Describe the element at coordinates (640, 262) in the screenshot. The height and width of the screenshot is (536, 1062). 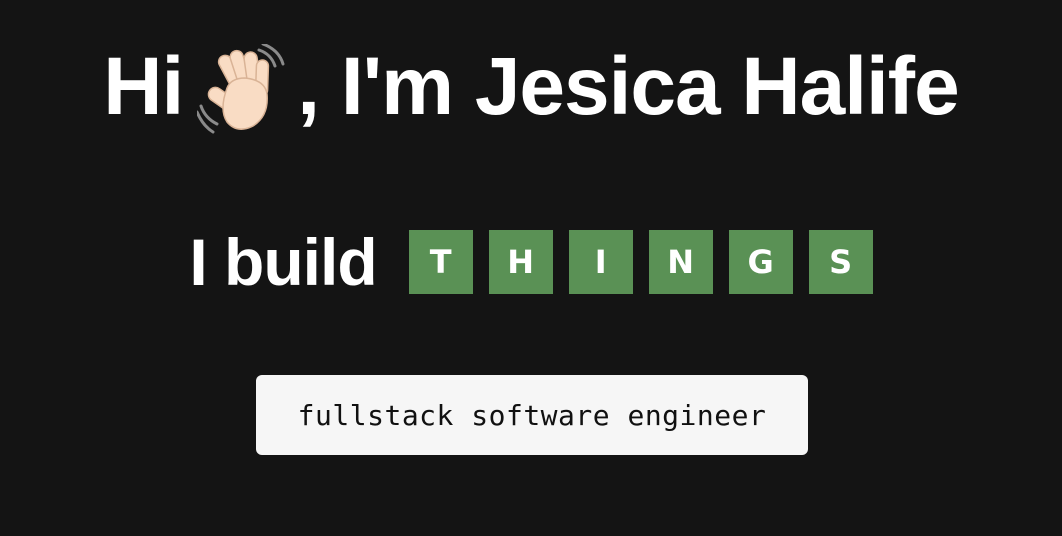
I see `things-tiles: T H I N G S` at that location.